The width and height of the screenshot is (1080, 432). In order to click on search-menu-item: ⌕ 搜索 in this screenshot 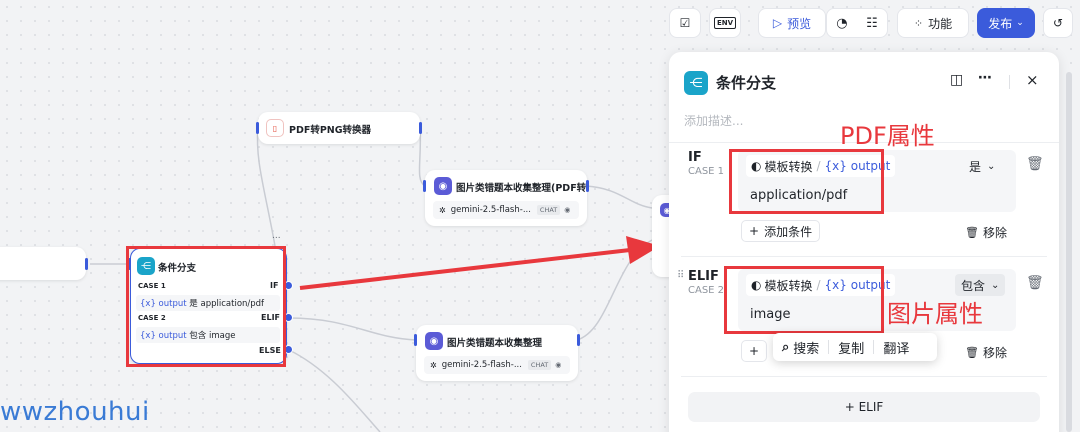, I will do `click(800, 347)`.